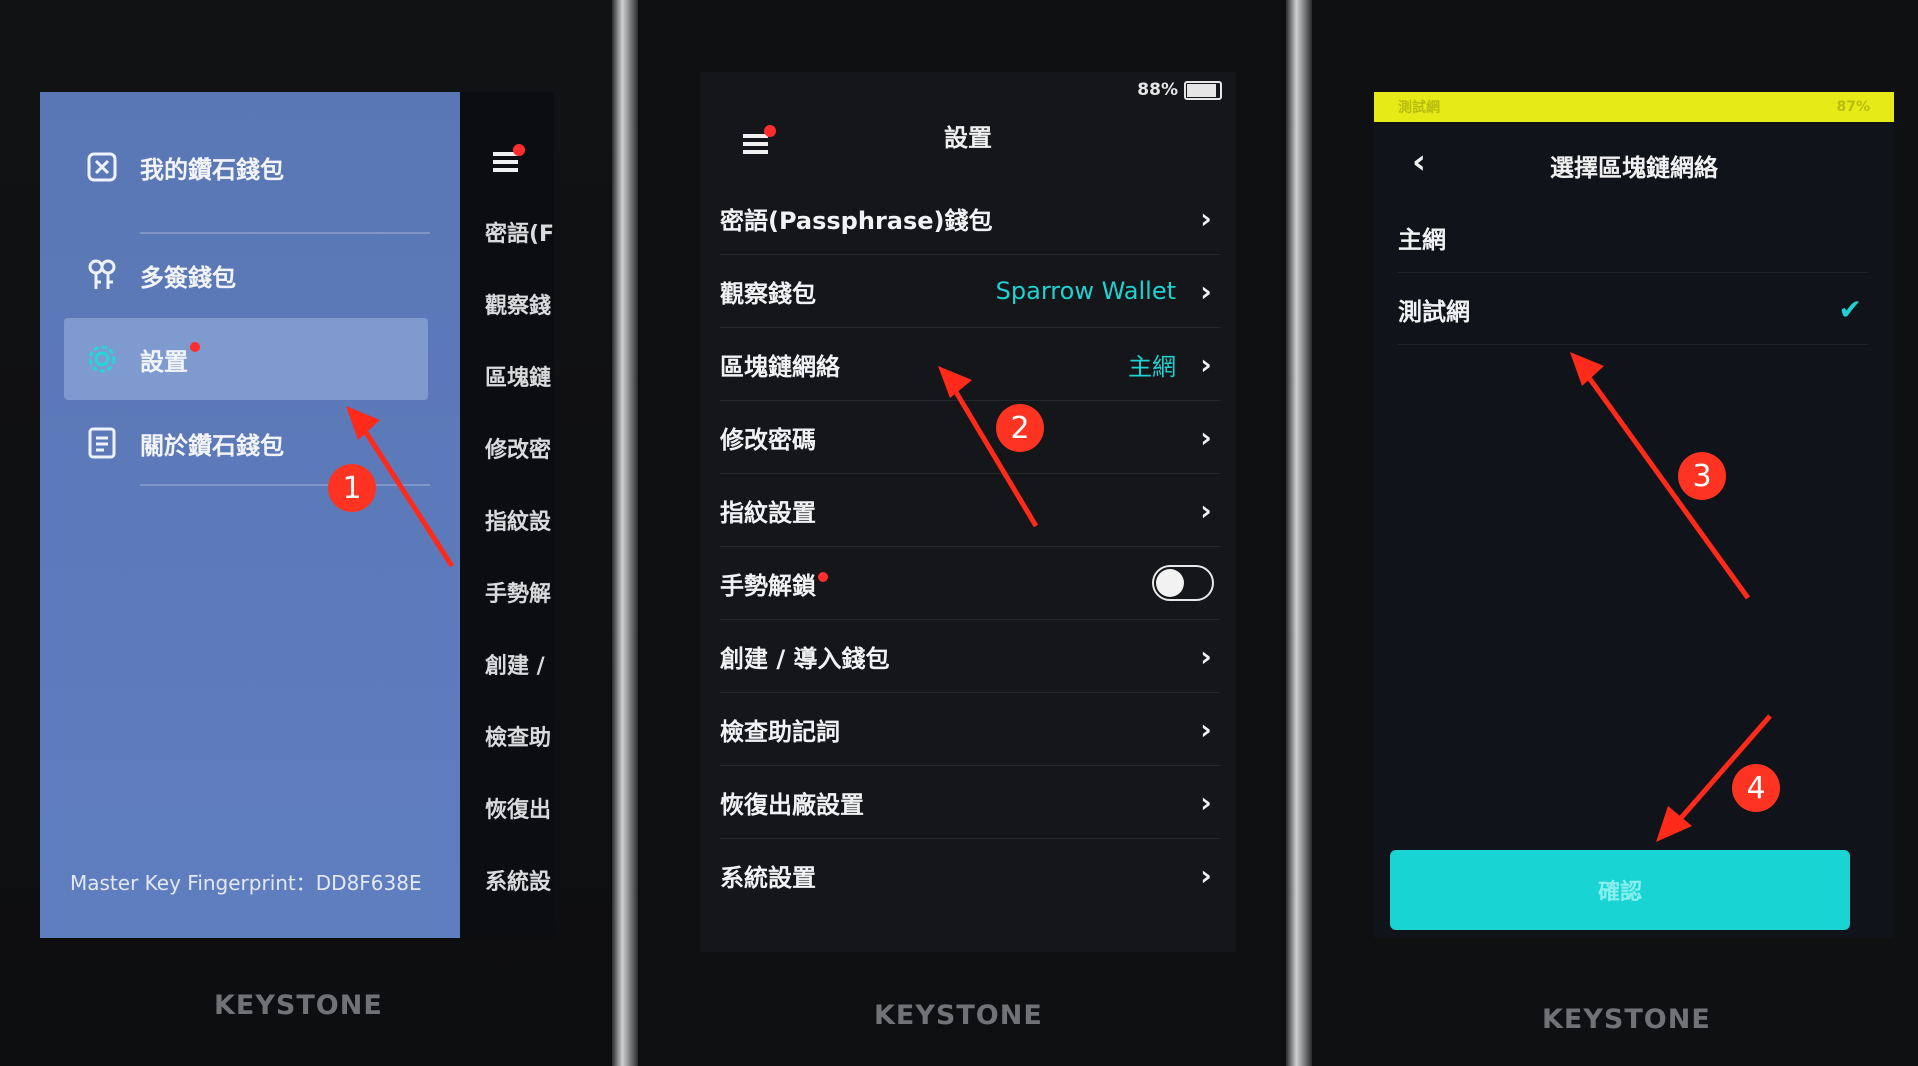 The height and width of the screenshot is (1066, 1918). I want to click on step-badge-2: 2, so click(1020, 428).